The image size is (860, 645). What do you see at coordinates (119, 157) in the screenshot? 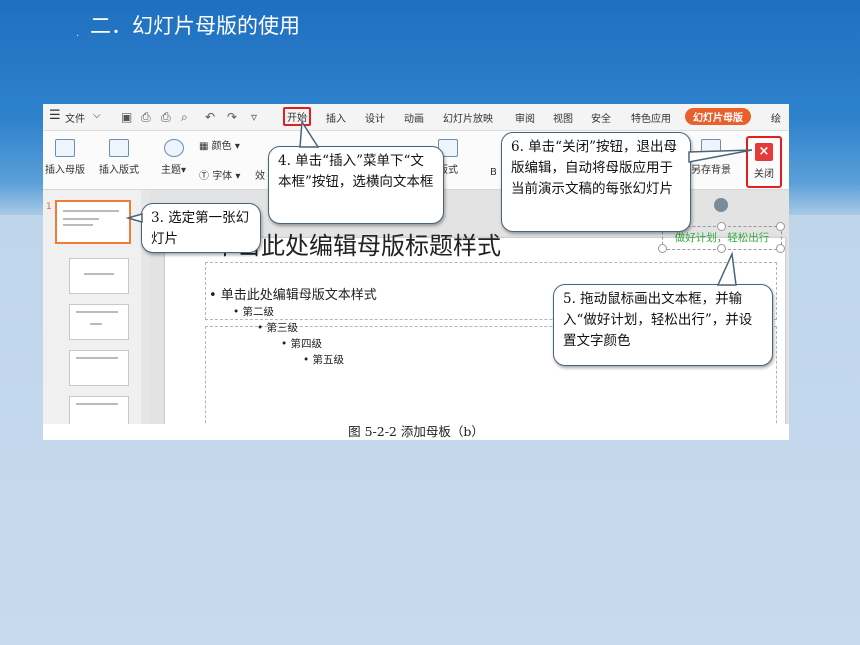
I see `insert-layout-button: 插入版式` at bounding box center [119, 157].